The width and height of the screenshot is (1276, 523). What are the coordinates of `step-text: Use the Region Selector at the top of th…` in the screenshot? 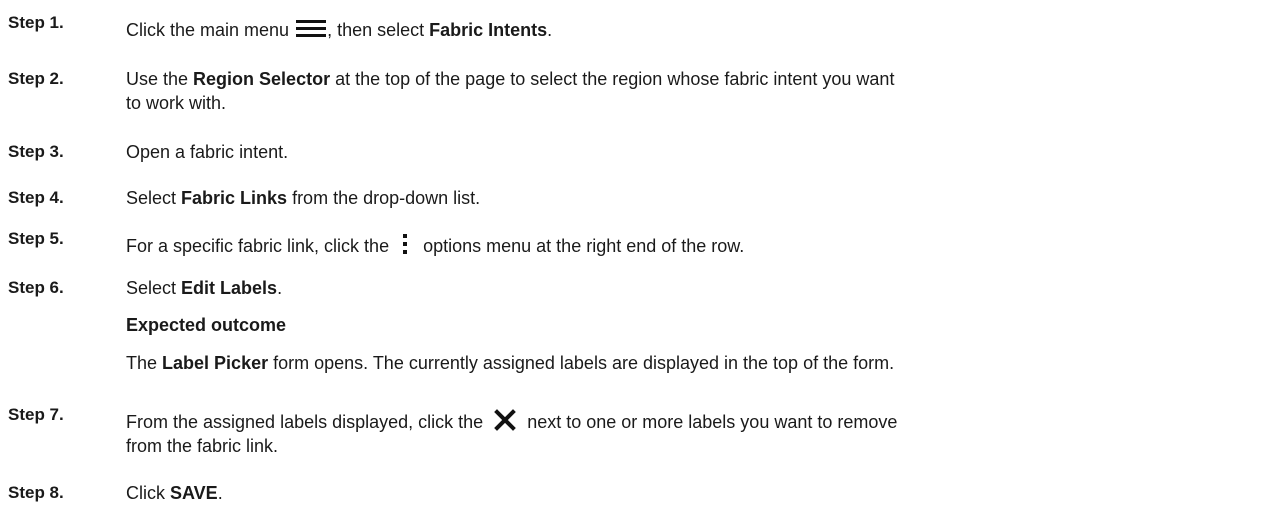 It's located at (697, 91).